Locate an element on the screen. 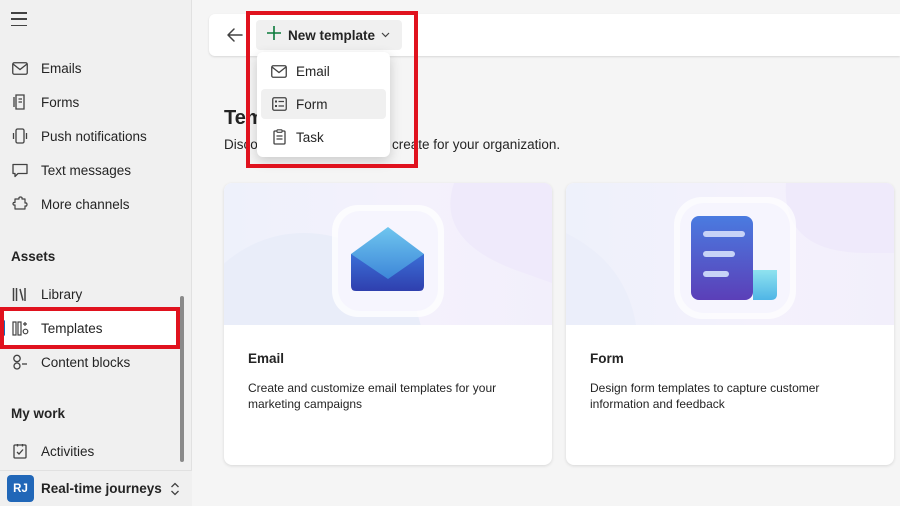 The width and height of the screenshot is (900, 506). activities-icon is located at coordinates (20, 451).